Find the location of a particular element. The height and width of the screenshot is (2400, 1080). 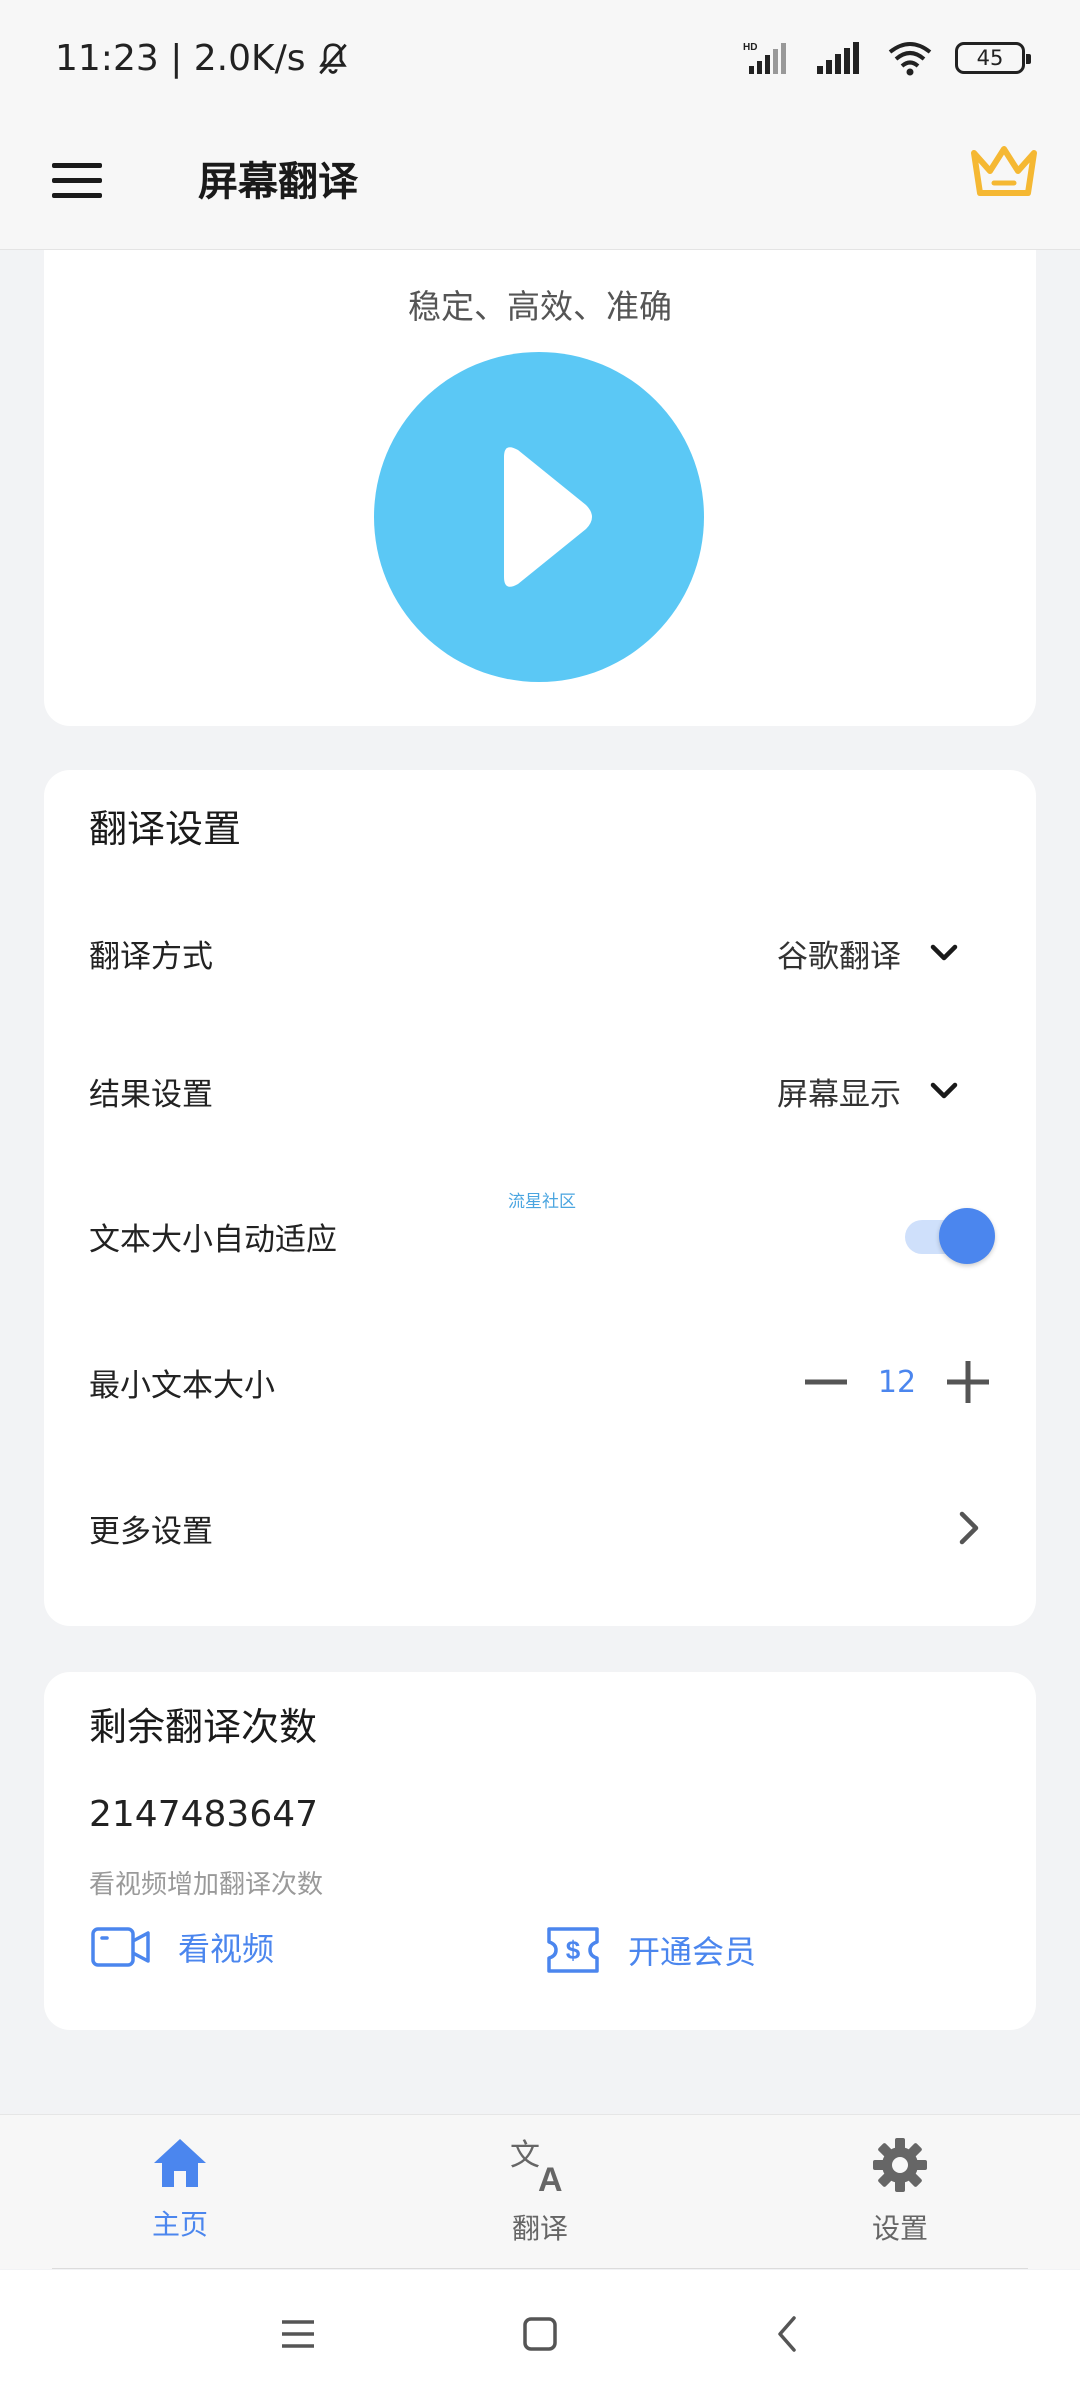

result-setting-value: 屏幕显示 is located at coordinates (839, 1094).